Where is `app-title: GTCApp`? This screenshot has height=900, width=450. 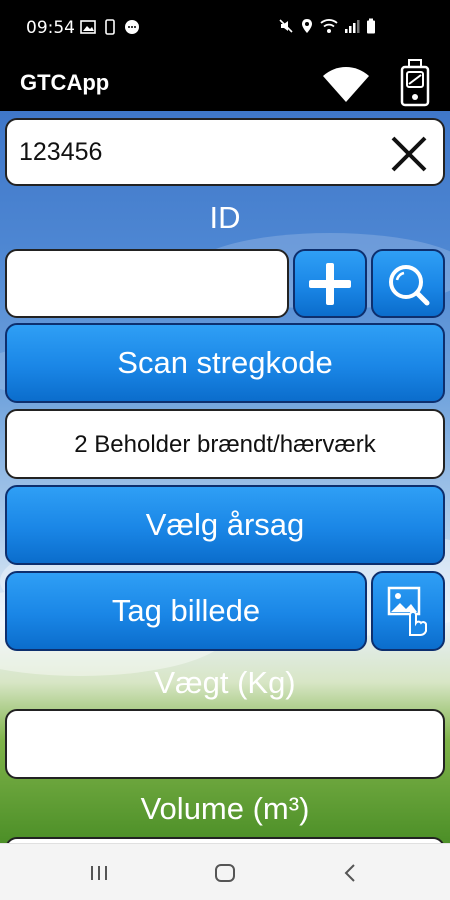 app-title: GTCApp is located at coordinates (65, 82).